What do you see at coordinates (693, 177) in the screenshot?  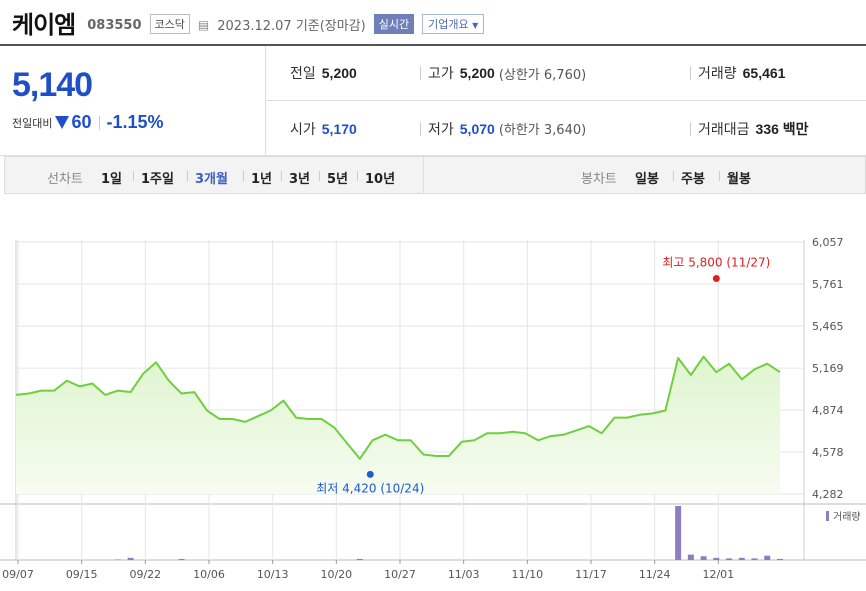 I see `candle-weekly: 주봉` at bounding box center [693, 177].